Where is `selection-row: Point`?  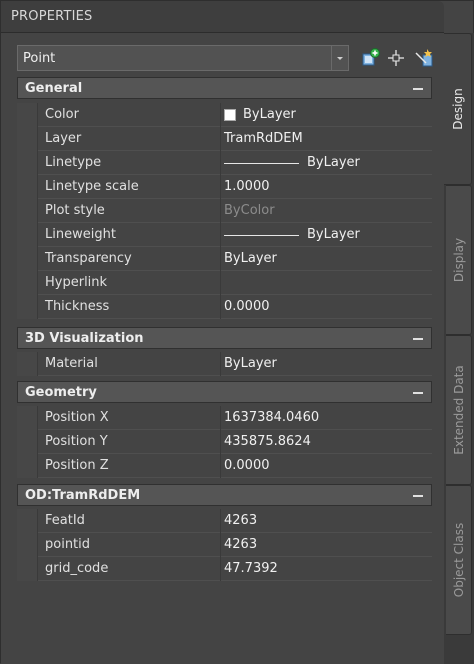 selection-row: Point is located at coordinates (227, 59).